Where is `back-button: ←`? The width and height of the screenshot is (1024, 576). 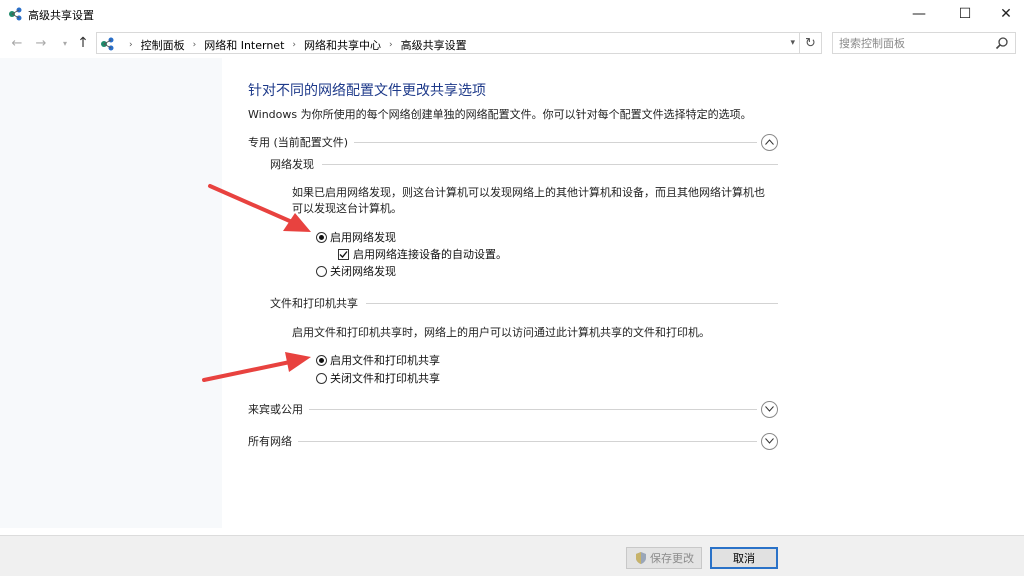
back-button: ← is located at coordinates (17, 43).